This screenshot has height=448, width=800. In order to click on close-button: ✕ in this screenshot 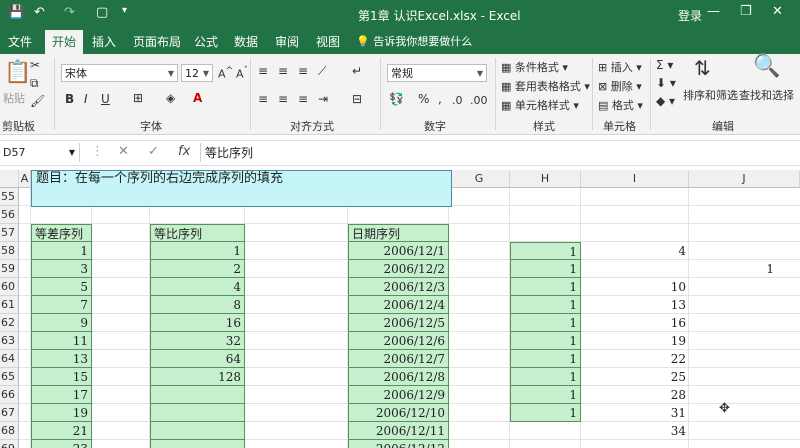, I will do `click(777, 11)`.